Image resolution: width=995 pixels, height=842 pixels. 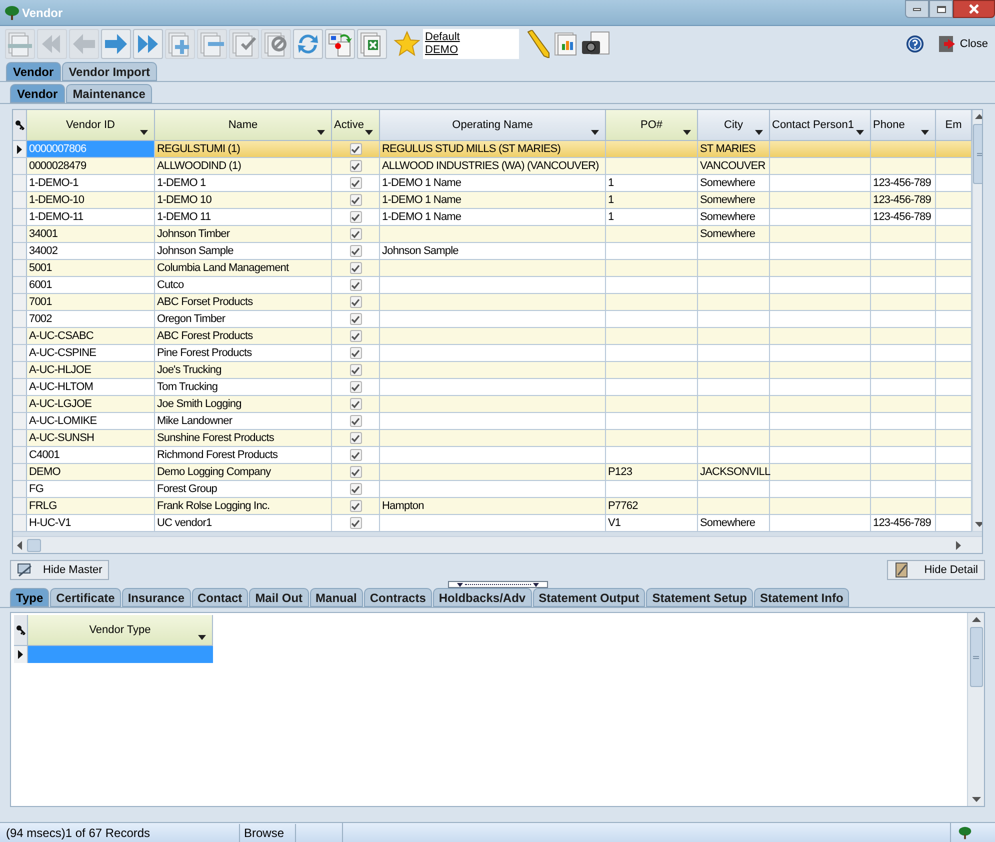 What do you see at coordinates (936, 570) in the screenshot?
I see `hide-detail-button: Hide Detail` at bounding box center [936, 570].